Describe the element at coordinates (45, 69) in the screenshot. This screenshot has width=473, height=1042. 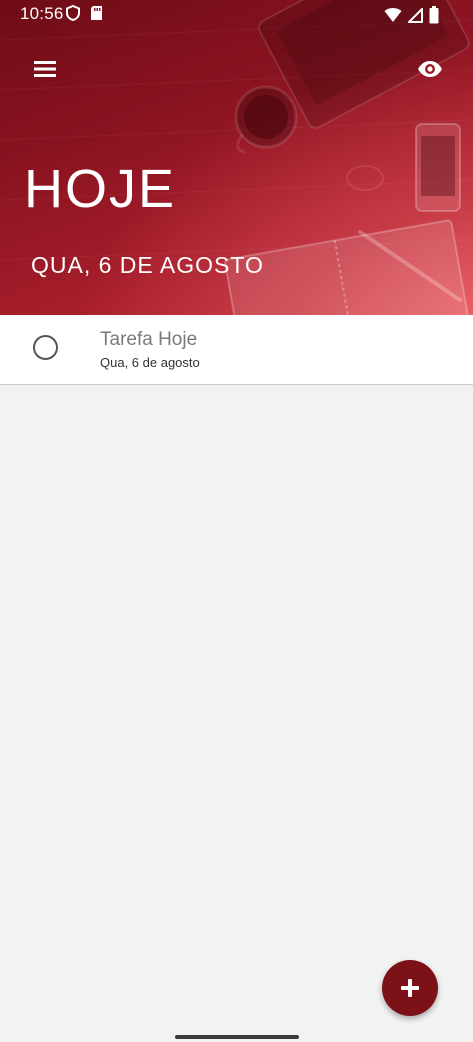
I see `hamburger-menu-icon` at that location.